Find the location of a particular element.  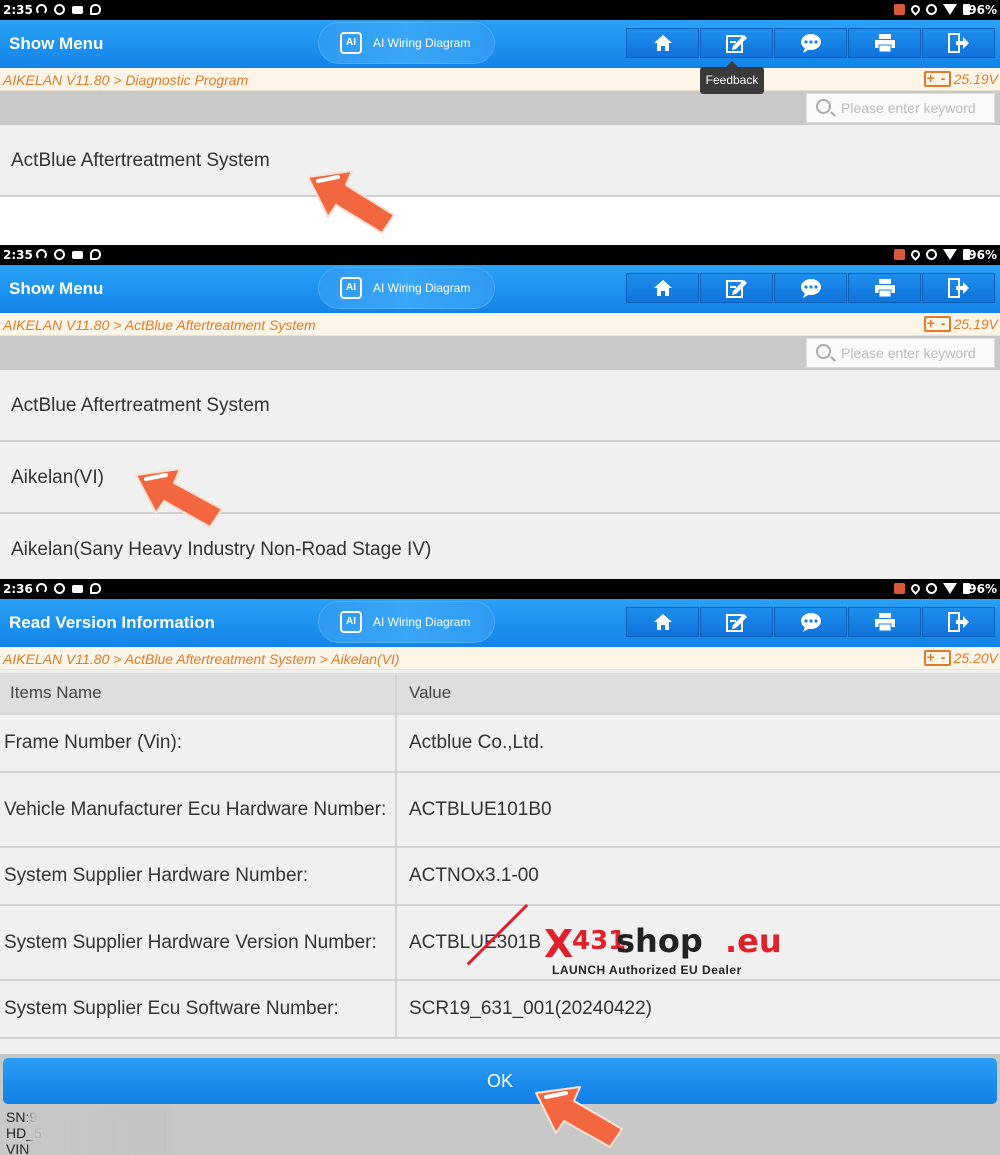

watermark-domain: .eu is located at coordinates (753, 941).